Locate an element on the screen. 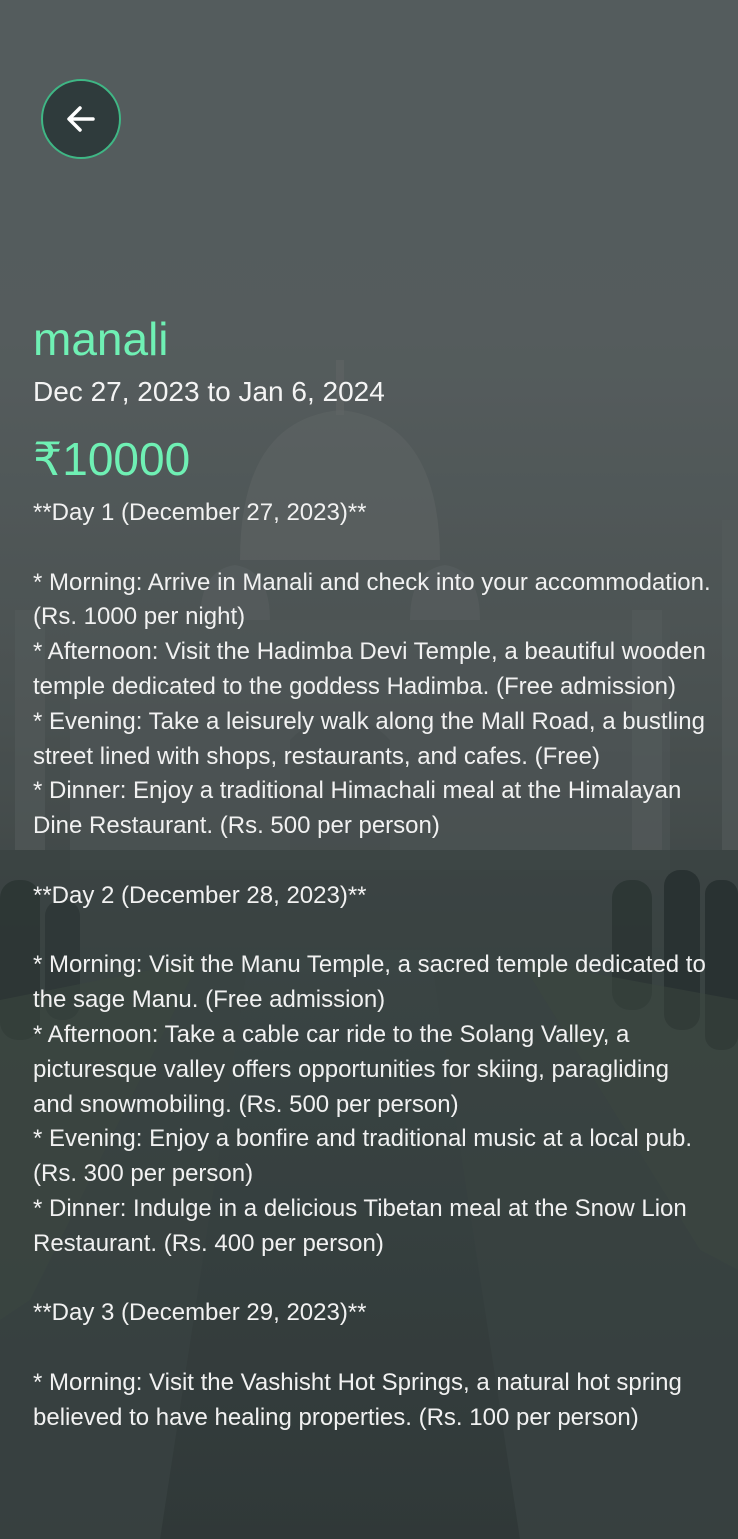 The height and width of the screenshot is (1539, 738). trip-price: ₹10000 is located at coordinates (112, 459).